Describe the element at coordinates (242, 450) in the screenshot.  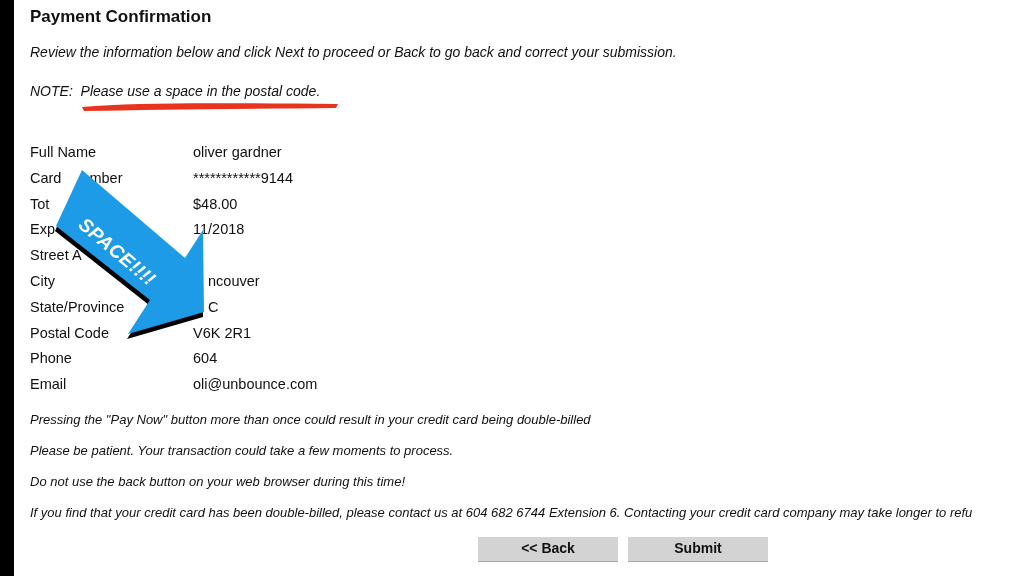
I see `notice-text: Please be patient. Your transaction could take a few moments to process.` at that location.